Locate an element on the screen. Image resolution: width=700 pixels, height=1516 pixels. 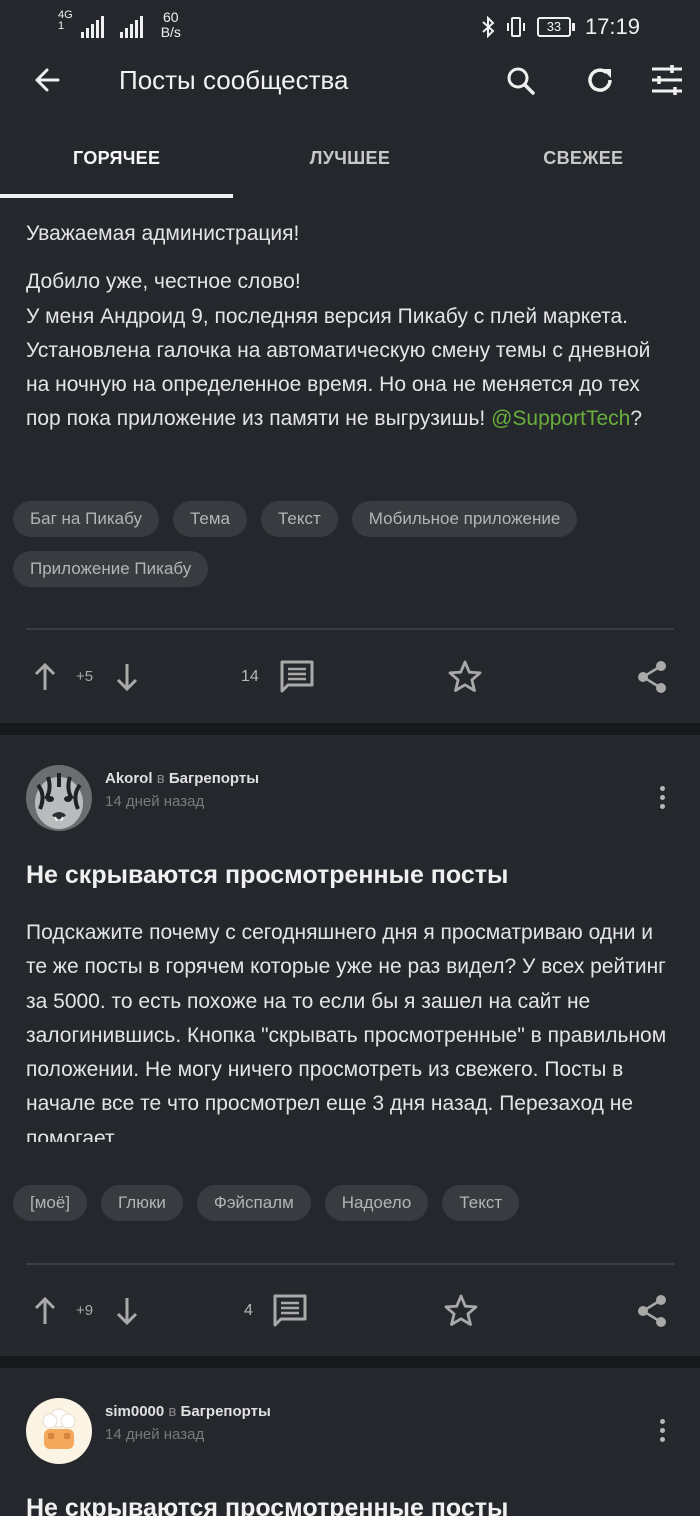
tab-hot: ГОРЯЧЕЕ is located at coordinates (117, 158).